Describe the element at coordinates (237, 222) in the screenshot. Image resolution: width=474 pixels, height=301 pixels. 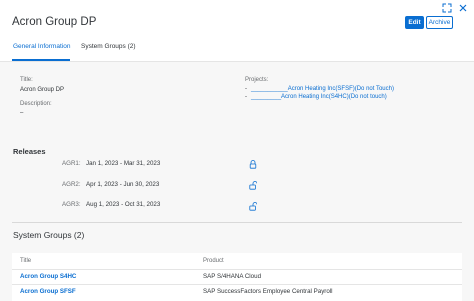
I see `section-divider` at that location.